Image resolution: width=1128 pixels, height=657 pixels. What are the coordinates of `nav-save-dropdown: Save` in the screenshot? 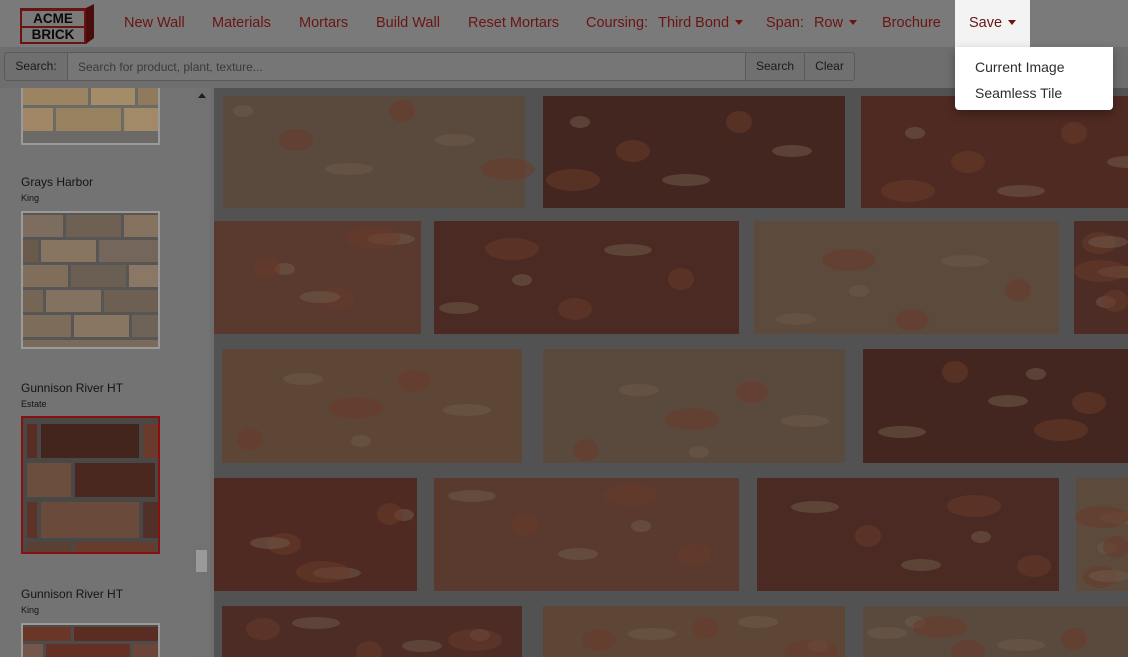 It's located at (992, 23).